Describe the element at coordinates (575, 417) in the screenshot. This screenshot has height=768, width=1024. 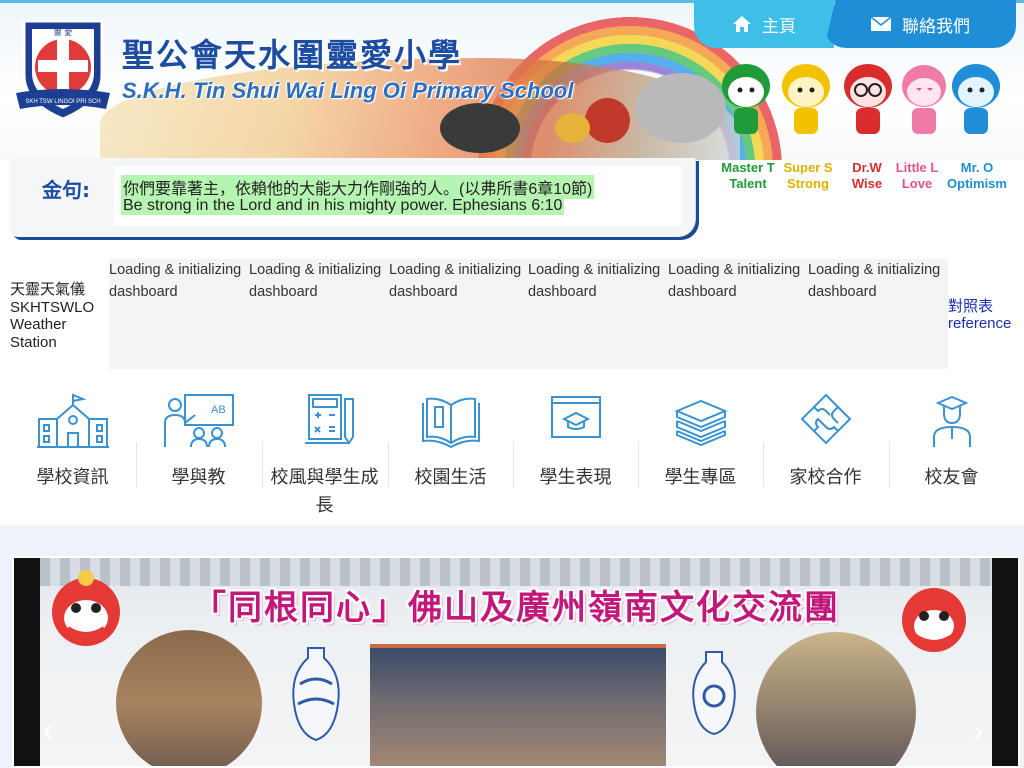
I see `graduation-screen-icon` at that location.